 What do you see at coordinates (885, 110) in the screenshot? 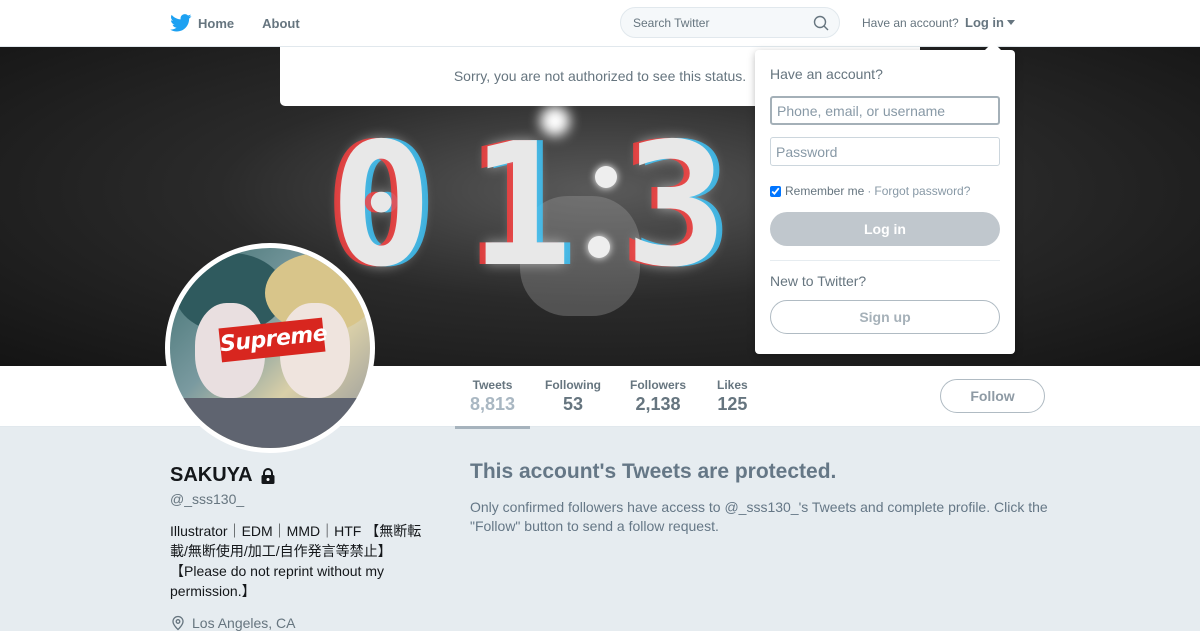
I see `username-field` at bounding box center [885, 110].